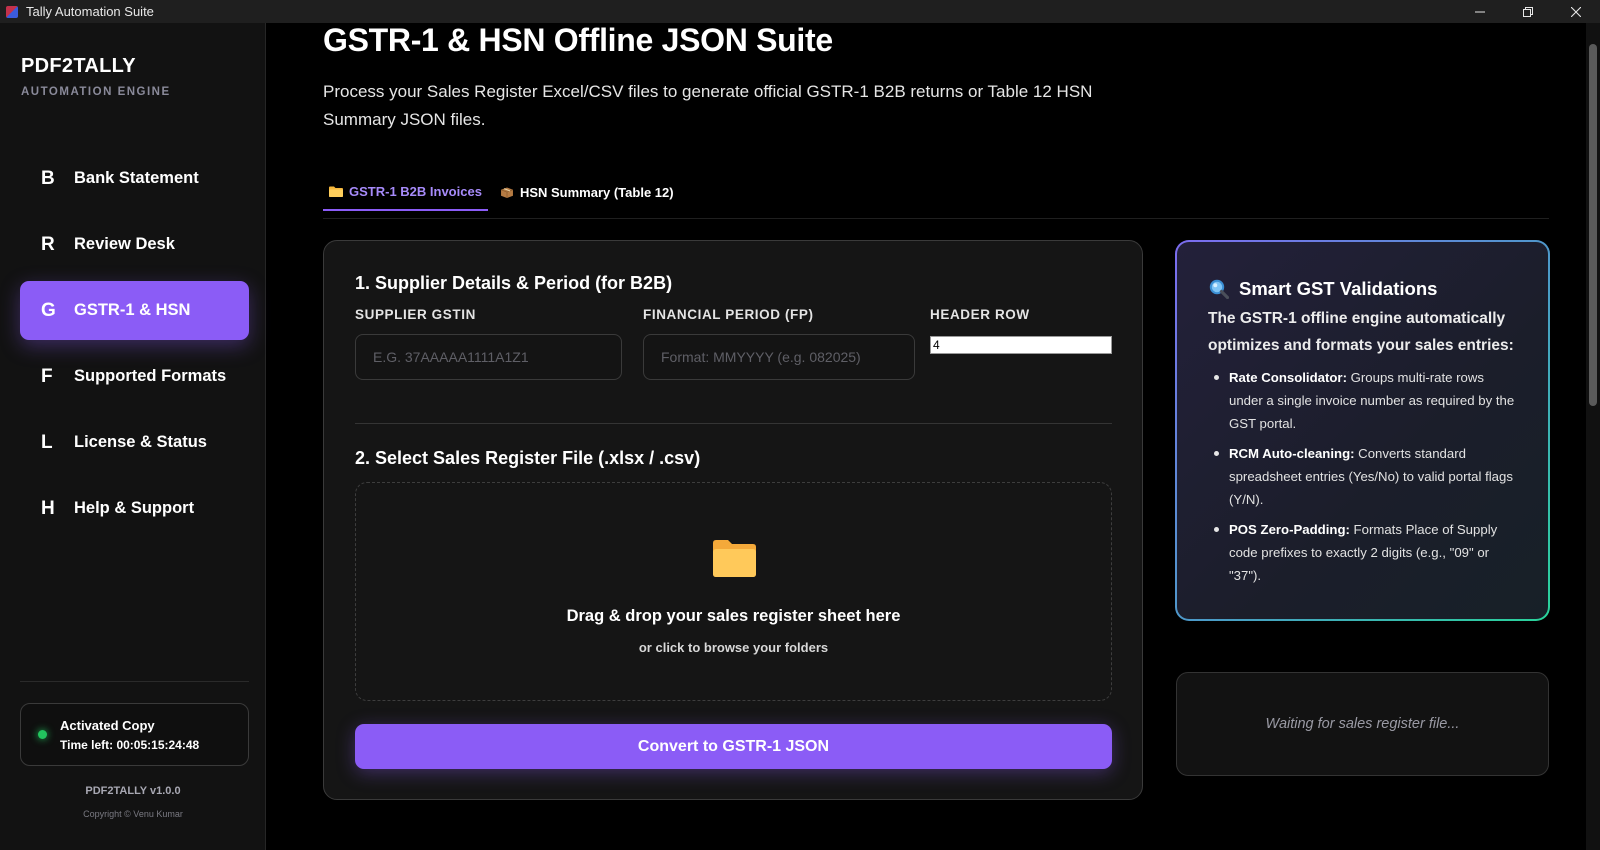 This screenshot has width=1600, height=850. I want to click on nav-letter: R, so click(48, 244).